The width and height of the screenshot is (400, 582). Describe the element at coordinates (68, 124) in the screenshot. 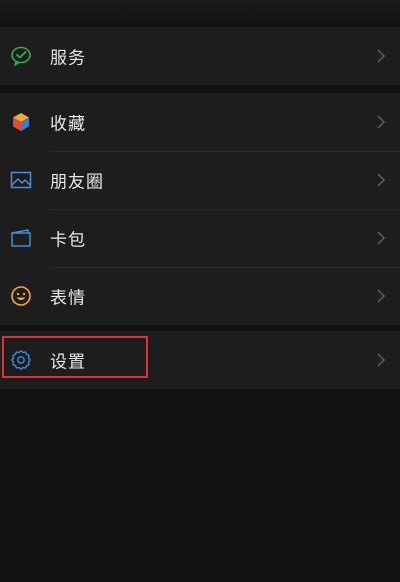

I see `menu-item-favorites-label: 收藏` at that location.